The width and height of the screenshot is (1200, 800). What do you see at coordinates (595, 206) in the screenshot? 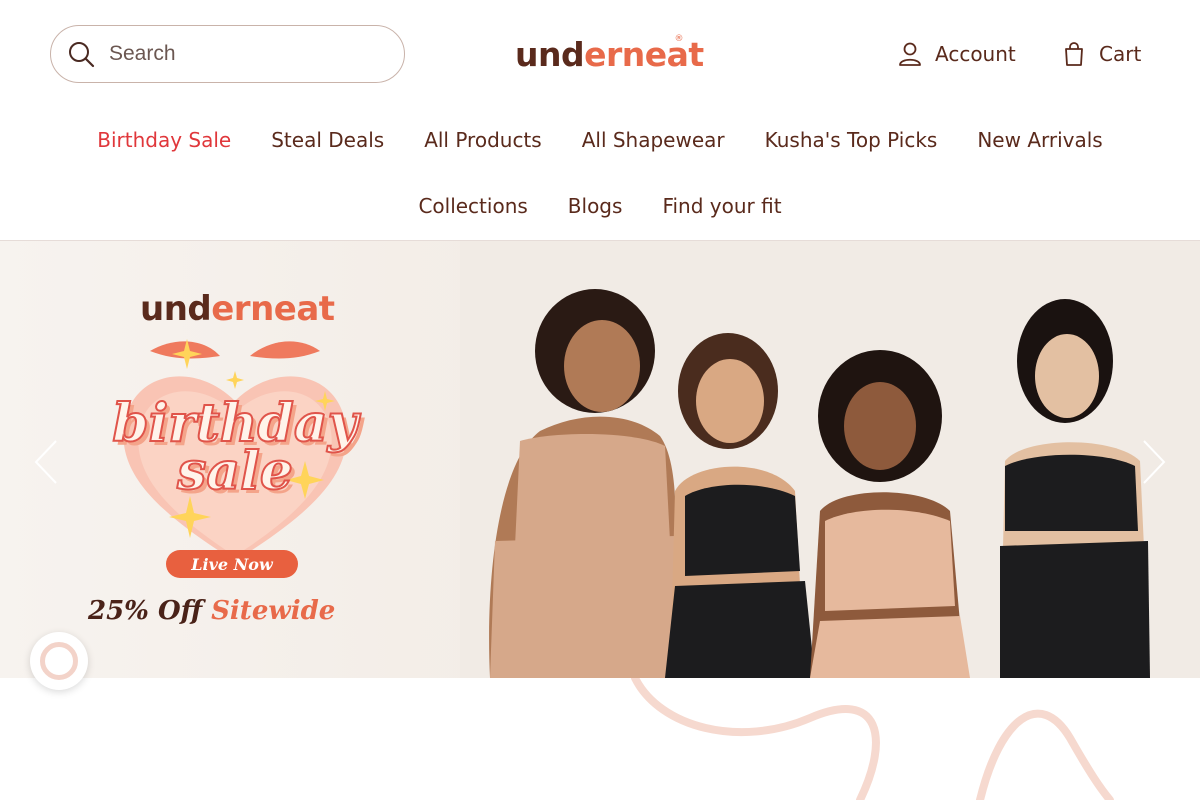
I see `nav-item-blogs: Blogs` at bounding box center [595, 206].